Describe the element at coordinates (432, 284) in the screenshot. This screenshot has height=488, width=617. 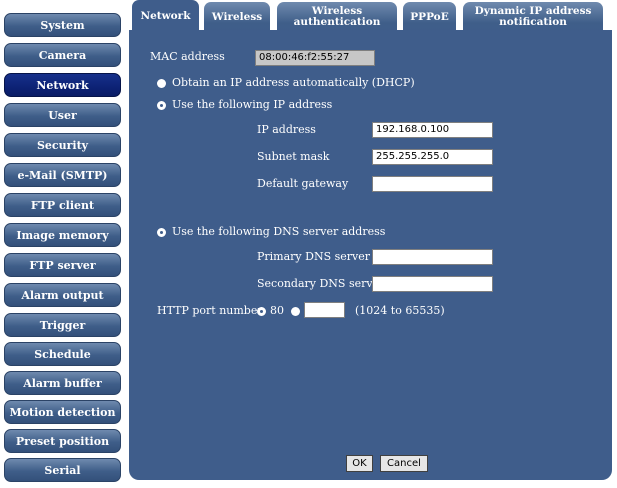
I see `secondary-dns-input` at that location.